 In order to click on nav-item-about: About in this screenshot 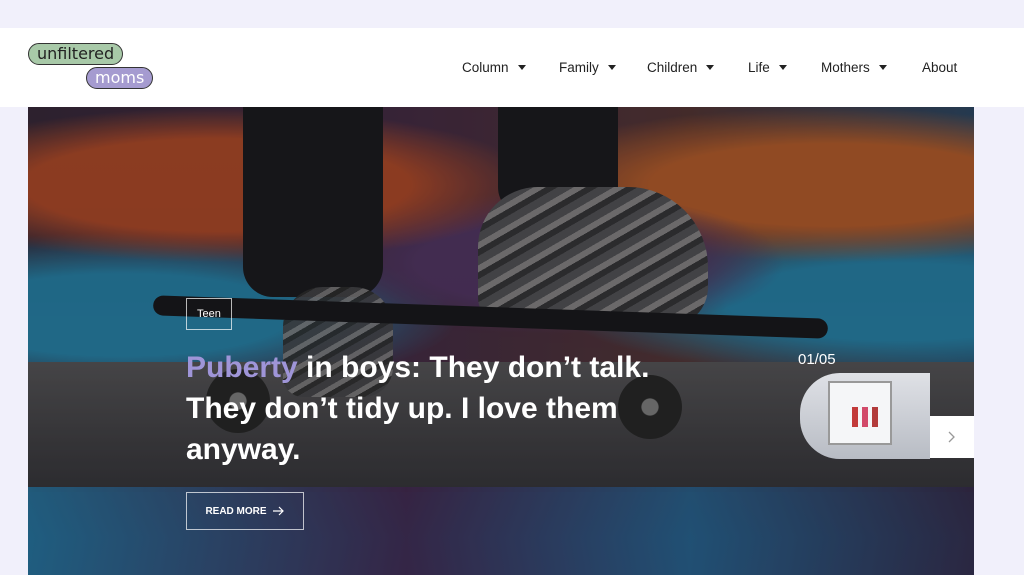, I will do `click(939, 67)`.